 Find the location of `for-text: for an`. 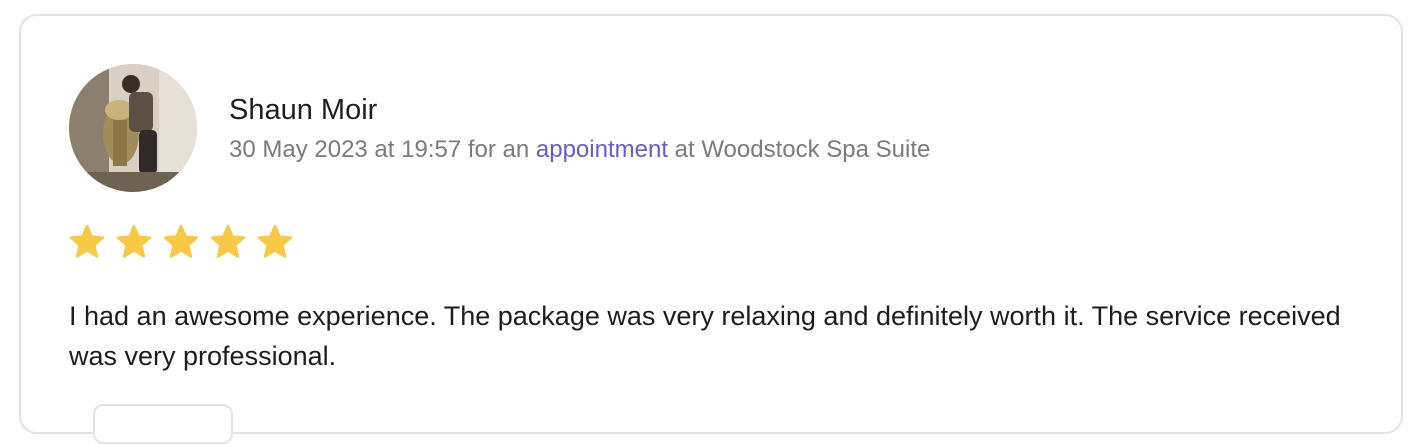

for-text: for an is located at coordinates (498, 149).